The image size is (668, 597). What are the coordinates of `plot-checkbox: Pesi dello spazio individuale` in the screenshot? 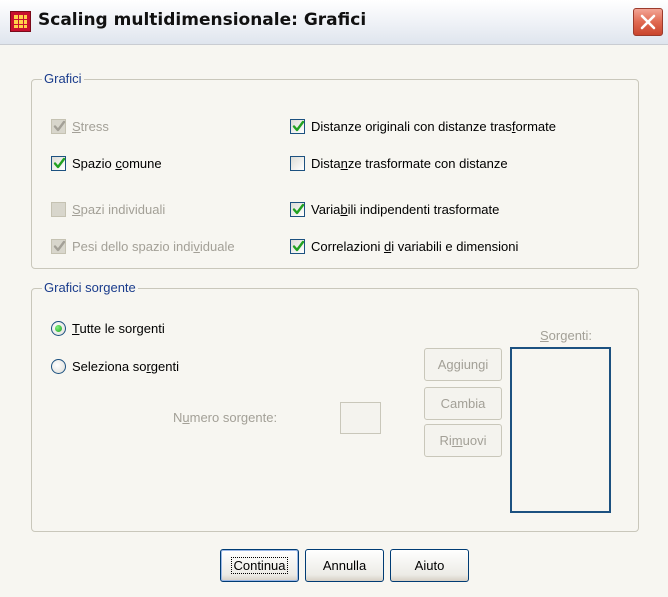 It's located at (143, 246).